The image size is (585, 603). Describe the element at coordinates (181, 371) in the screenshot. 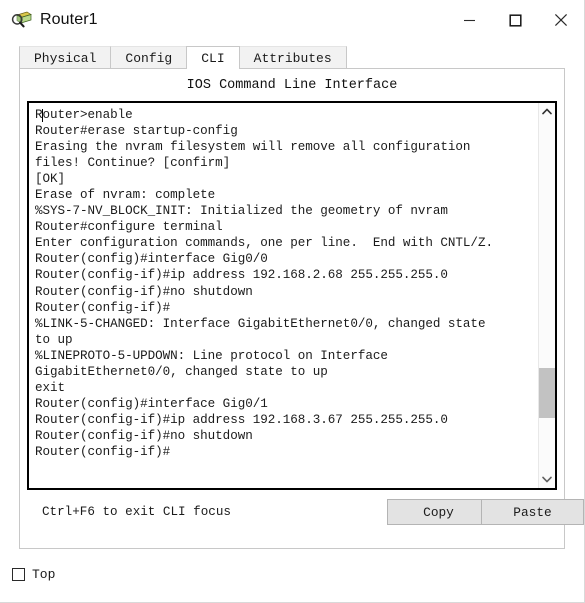

I see `terminal-line: GigabitEthernet0/0, changed state to up` at that location.